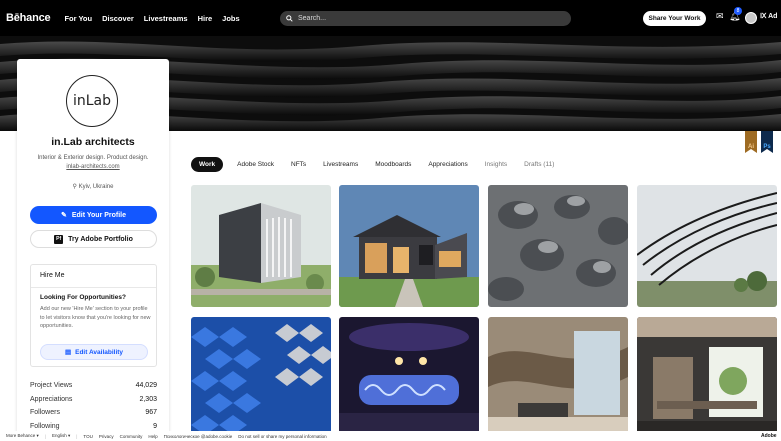  Describe the element at coordinates (61, 436) in the screenshot. I see `footer-link-language: English ▾` at that location.